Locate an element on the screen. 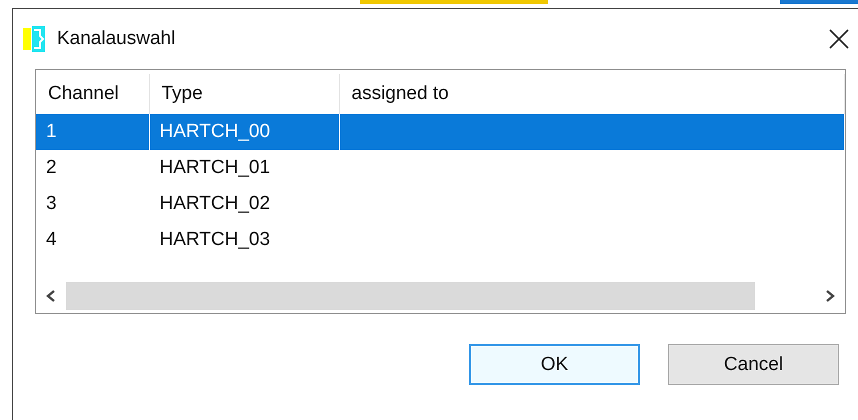 This screenshot has height=420, width=858. table-cell: 1 is located at coordinates (92, 132).